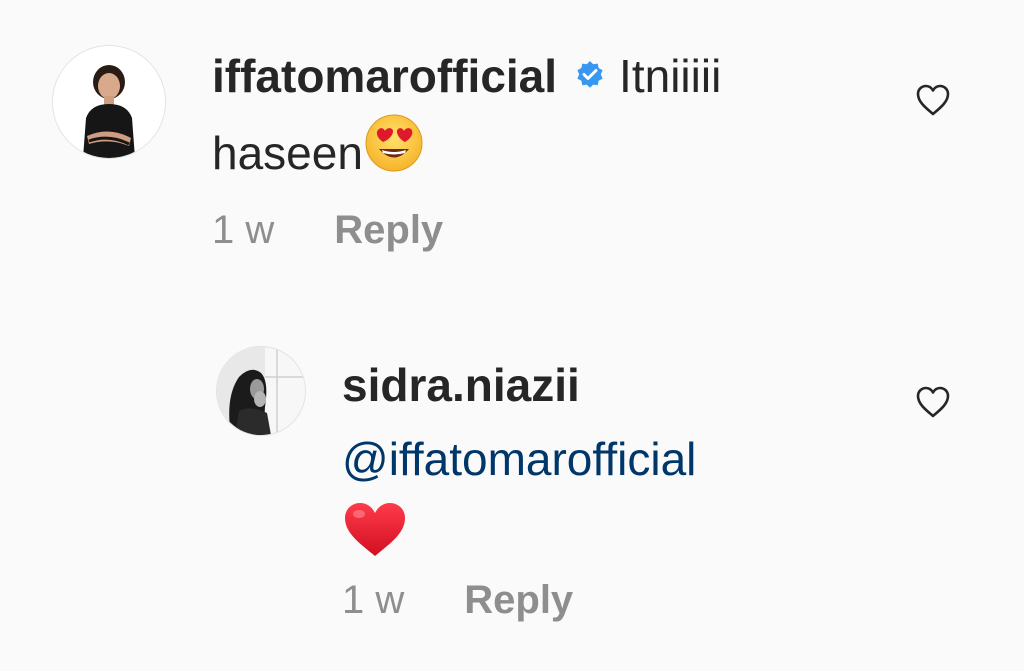  Describe the element at coordinates (670, 76) in the screenshot. I see `comment-body-line1: Itniiiii` at that location.